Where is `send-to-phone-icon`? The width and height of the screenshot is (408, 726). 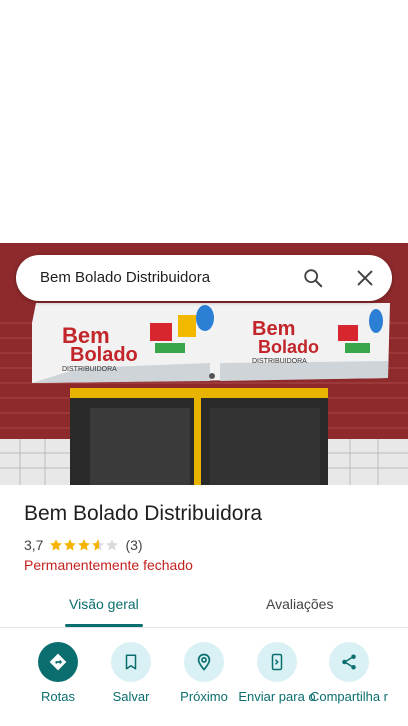 send-to-phone-icon is located at coordinates (277, 662).